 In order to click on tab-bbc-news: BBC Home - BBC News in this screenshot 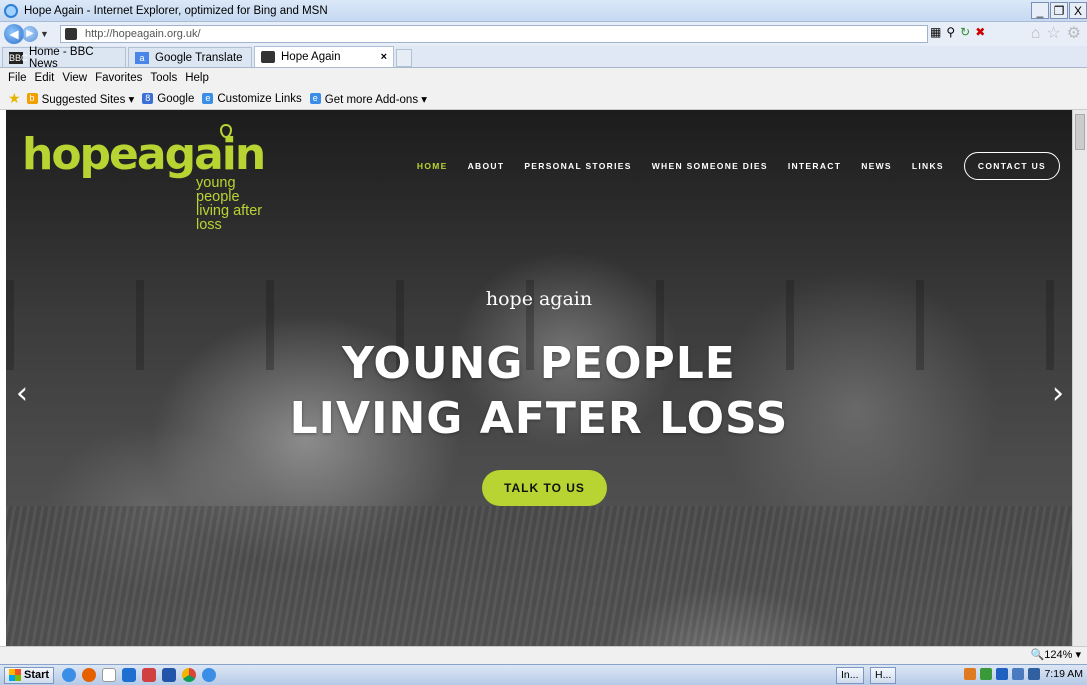, I will do `click(64, 57)`.